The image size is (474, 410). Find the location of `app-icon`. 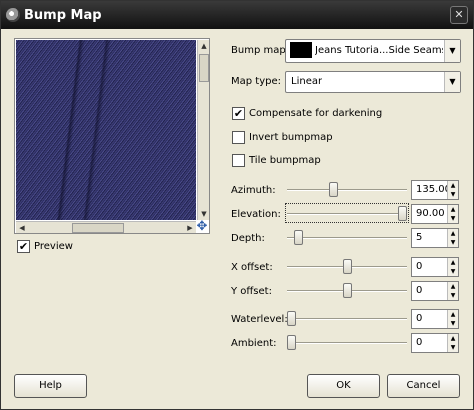

app-icon is located at coordinates (13, 15).